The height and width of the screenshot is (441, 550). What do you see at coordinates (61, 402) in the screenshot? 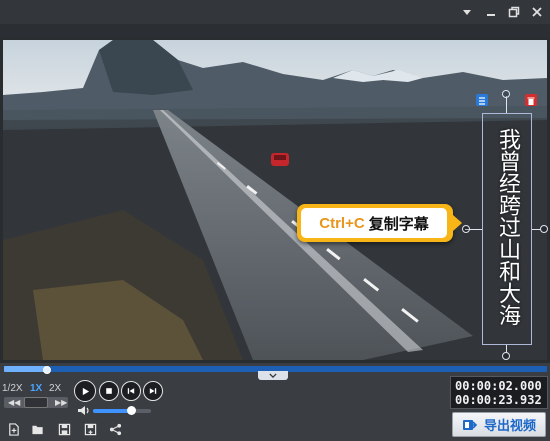
I see `fast-forward-icon: ▶▶` at bounding box center [61, 402].